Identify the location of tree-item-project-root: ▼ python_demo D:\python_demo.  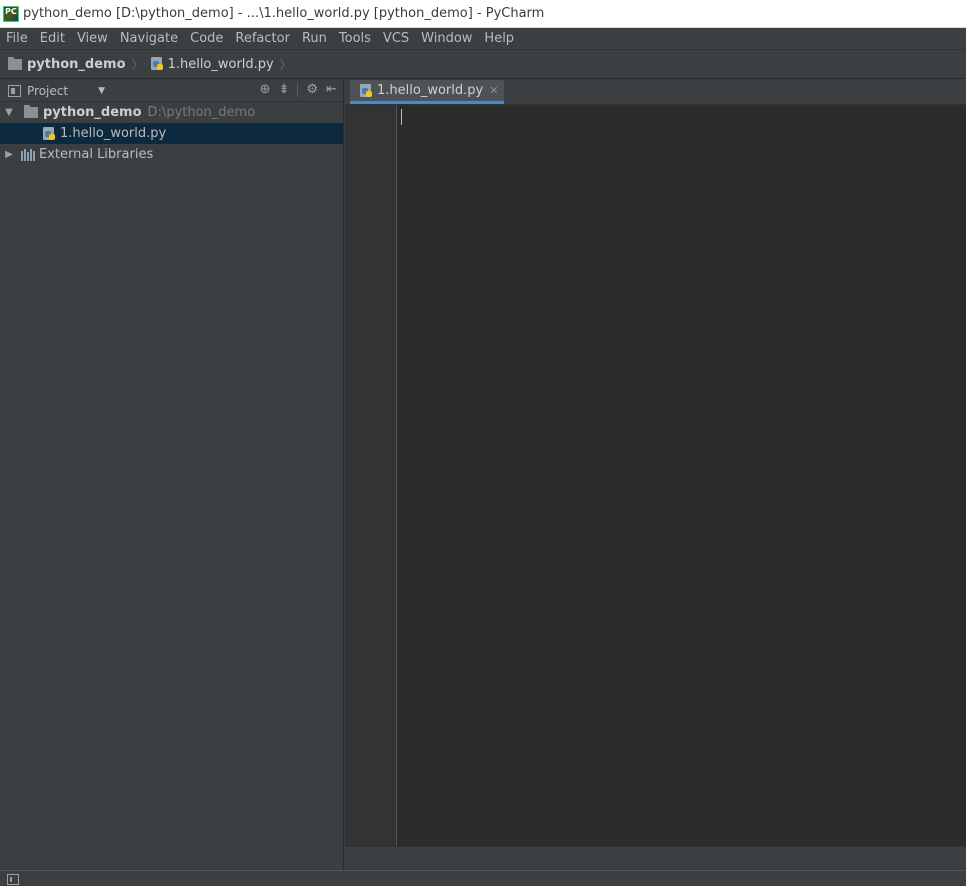
(171, 112).